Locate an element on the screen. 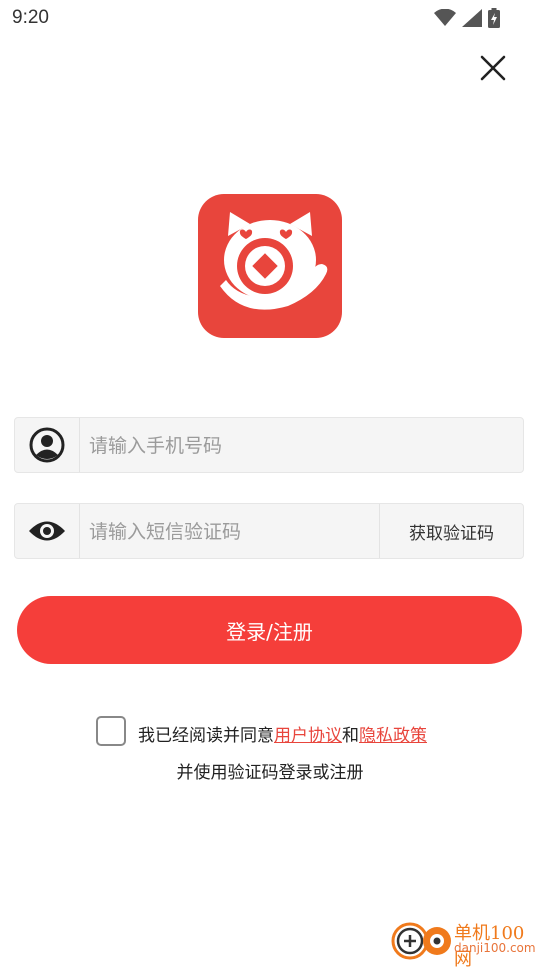 The width and height of the screenshot is (540, 971). sms-code-field: 获取验证码 is located at coordinates (269, 531).